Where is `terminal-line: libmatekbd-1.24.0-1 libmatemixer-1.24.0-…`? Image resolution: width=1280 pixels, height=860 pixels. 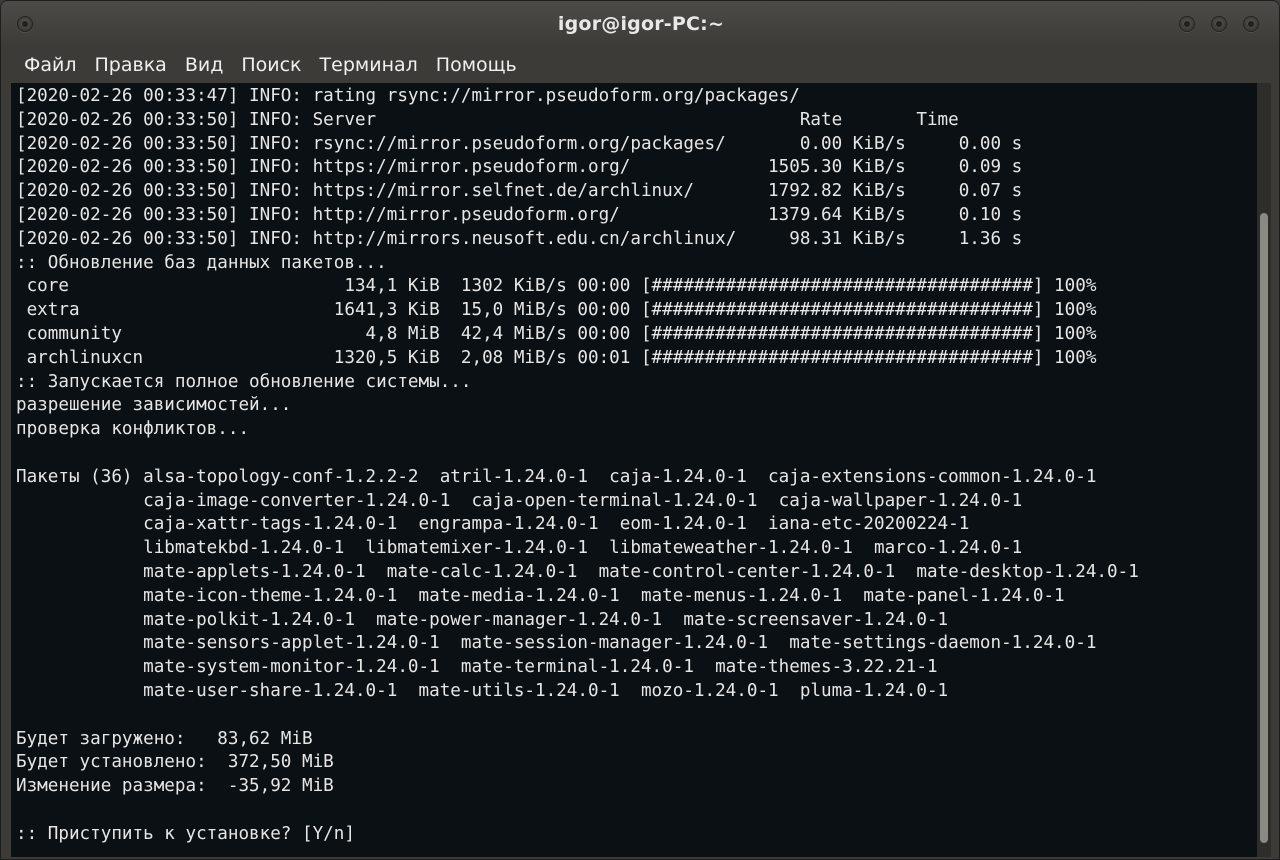
terminal-line: libmatekbd-1.24.0-1 libmatemixer-1.24.0-… is located at coordinates (519, 548).